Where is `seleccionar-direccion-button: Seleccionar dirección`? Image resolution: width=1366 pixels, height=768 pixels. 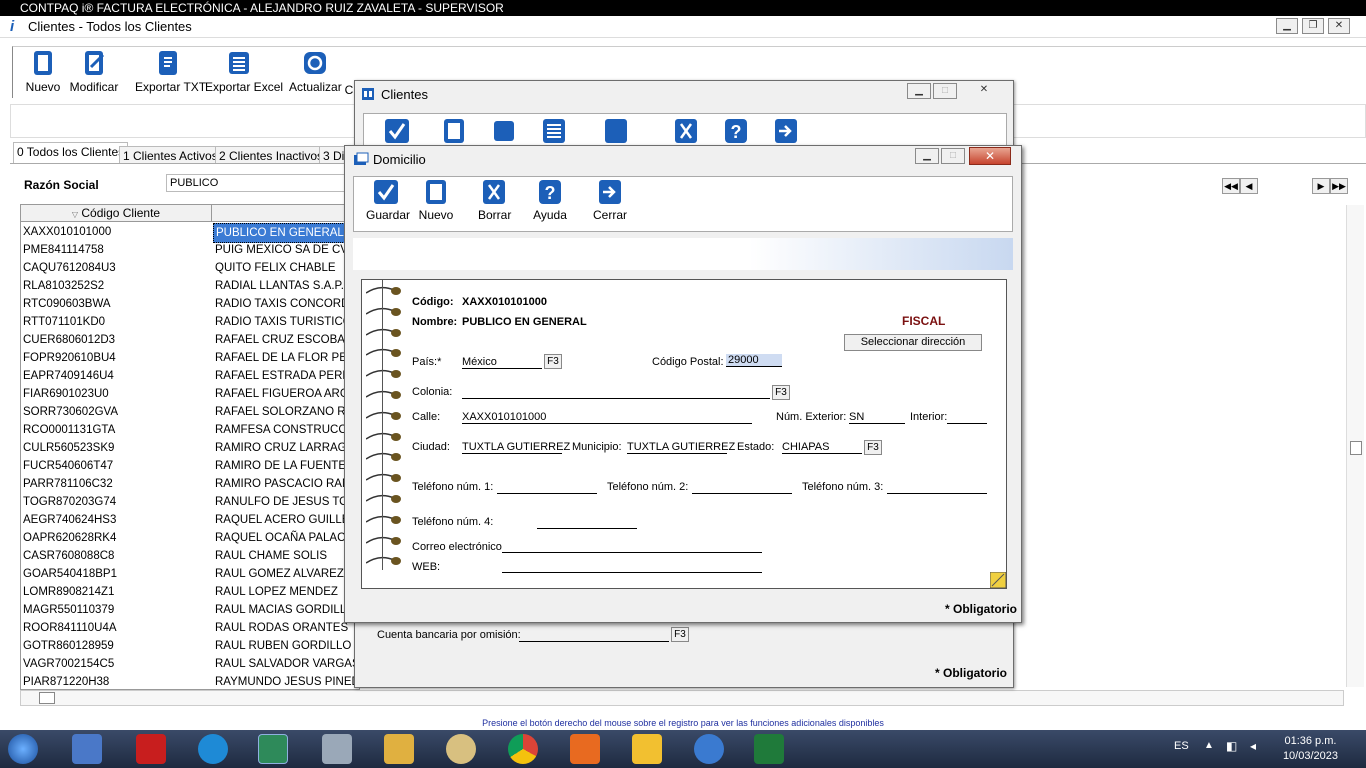 seleccionar-direccion-button: Seleccionar dirección is located at coordinates (913, 342).